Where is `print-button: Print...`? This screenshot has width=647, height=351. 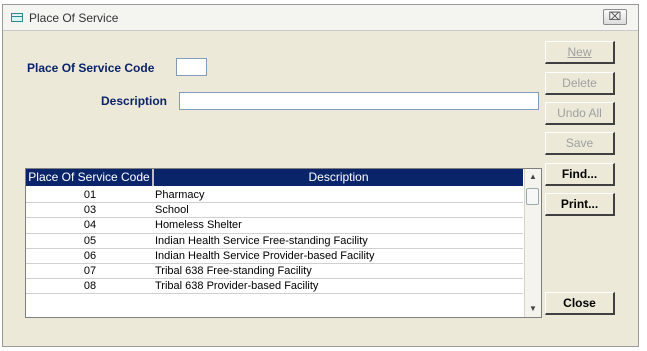
print-button: Print... is located at coordinates (580, 204).